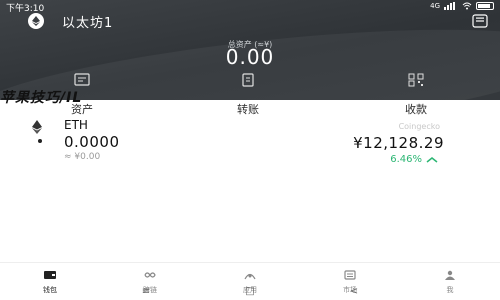  Describe the element at coordinates (82, 157) in the screenshot. I see `asset-fiat-value: ≈ ¥0.00` at that location.